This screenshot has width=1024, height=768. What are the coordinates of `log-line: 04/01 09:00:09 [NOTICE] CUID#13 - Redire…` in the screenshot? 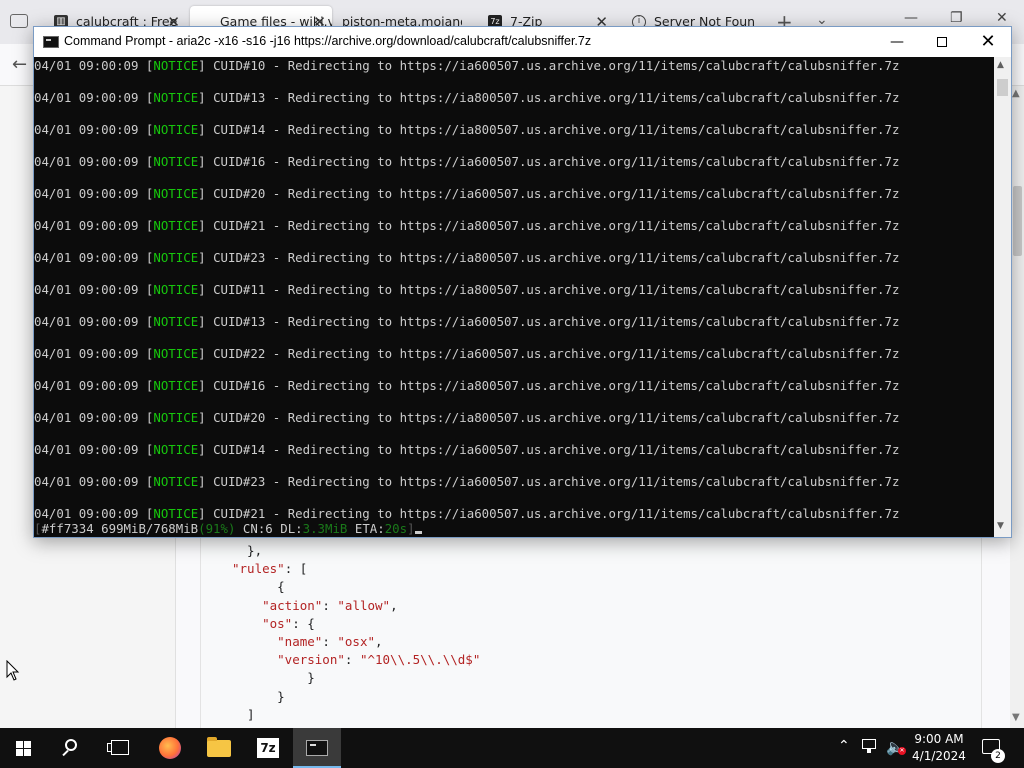 It's located at (467, 321).